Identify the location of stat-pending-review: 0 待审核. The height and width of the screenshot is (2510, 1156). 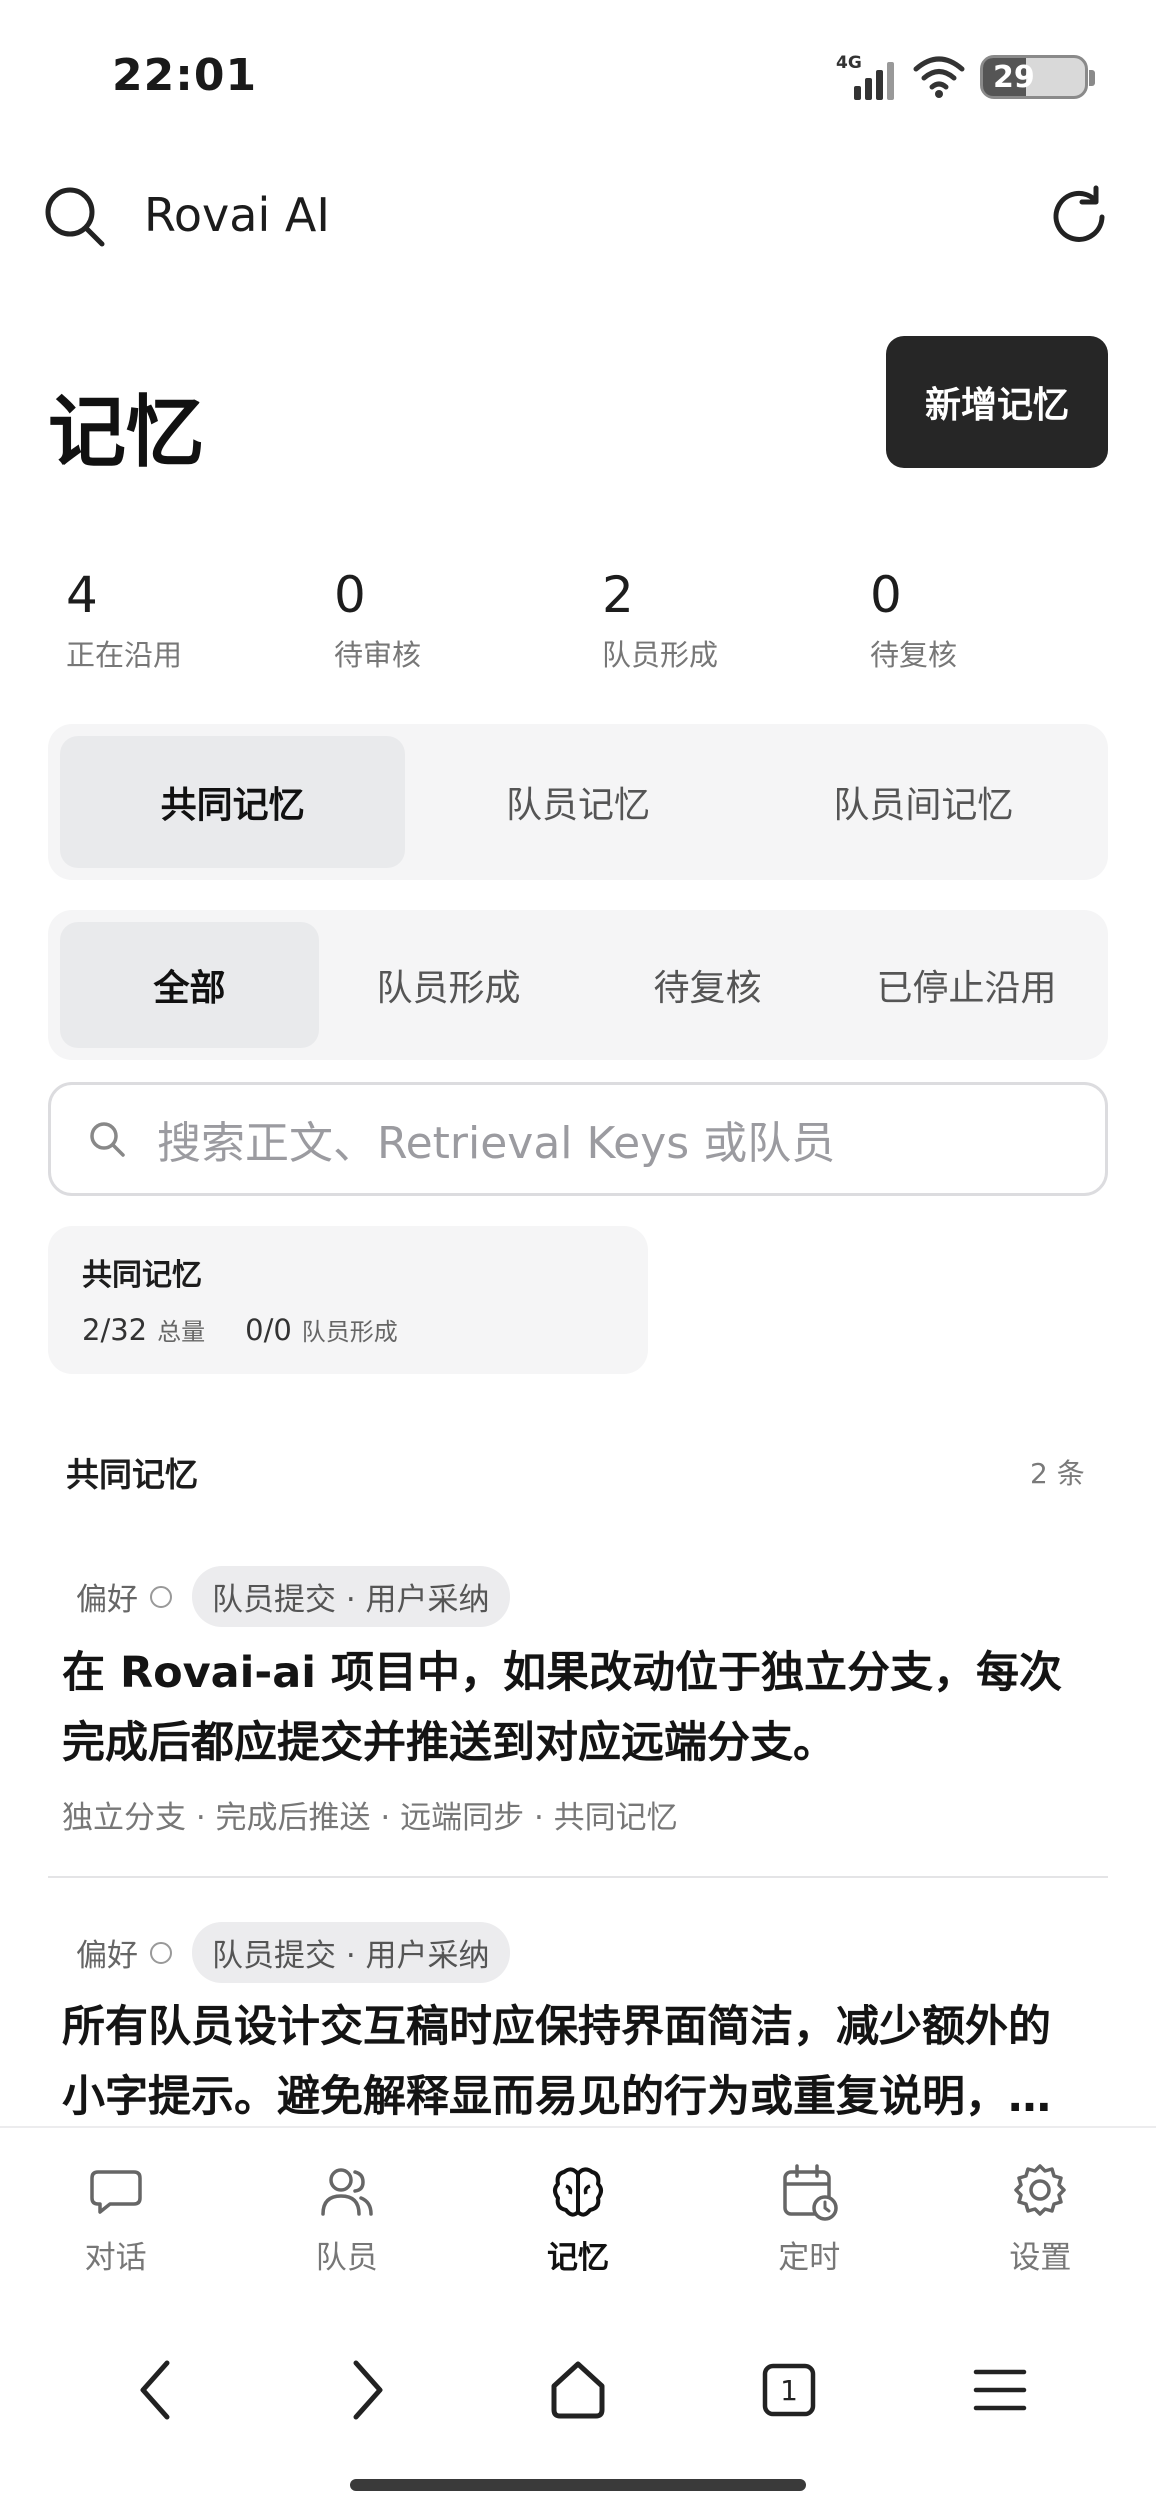
(377, 620).